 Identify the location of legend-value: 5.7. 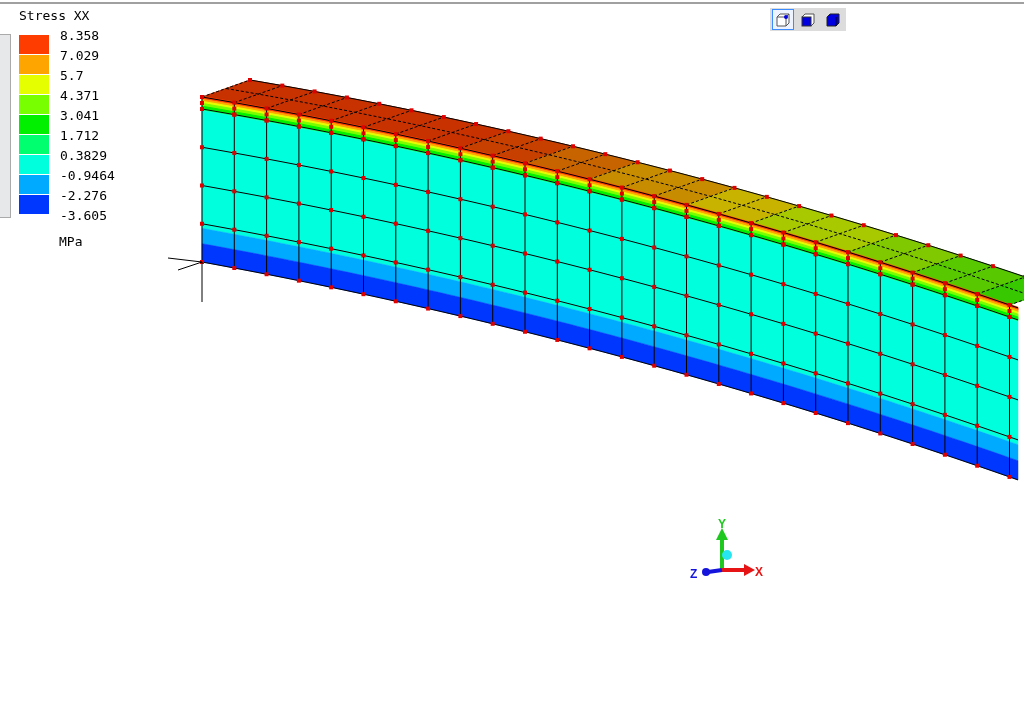
(72, 76).